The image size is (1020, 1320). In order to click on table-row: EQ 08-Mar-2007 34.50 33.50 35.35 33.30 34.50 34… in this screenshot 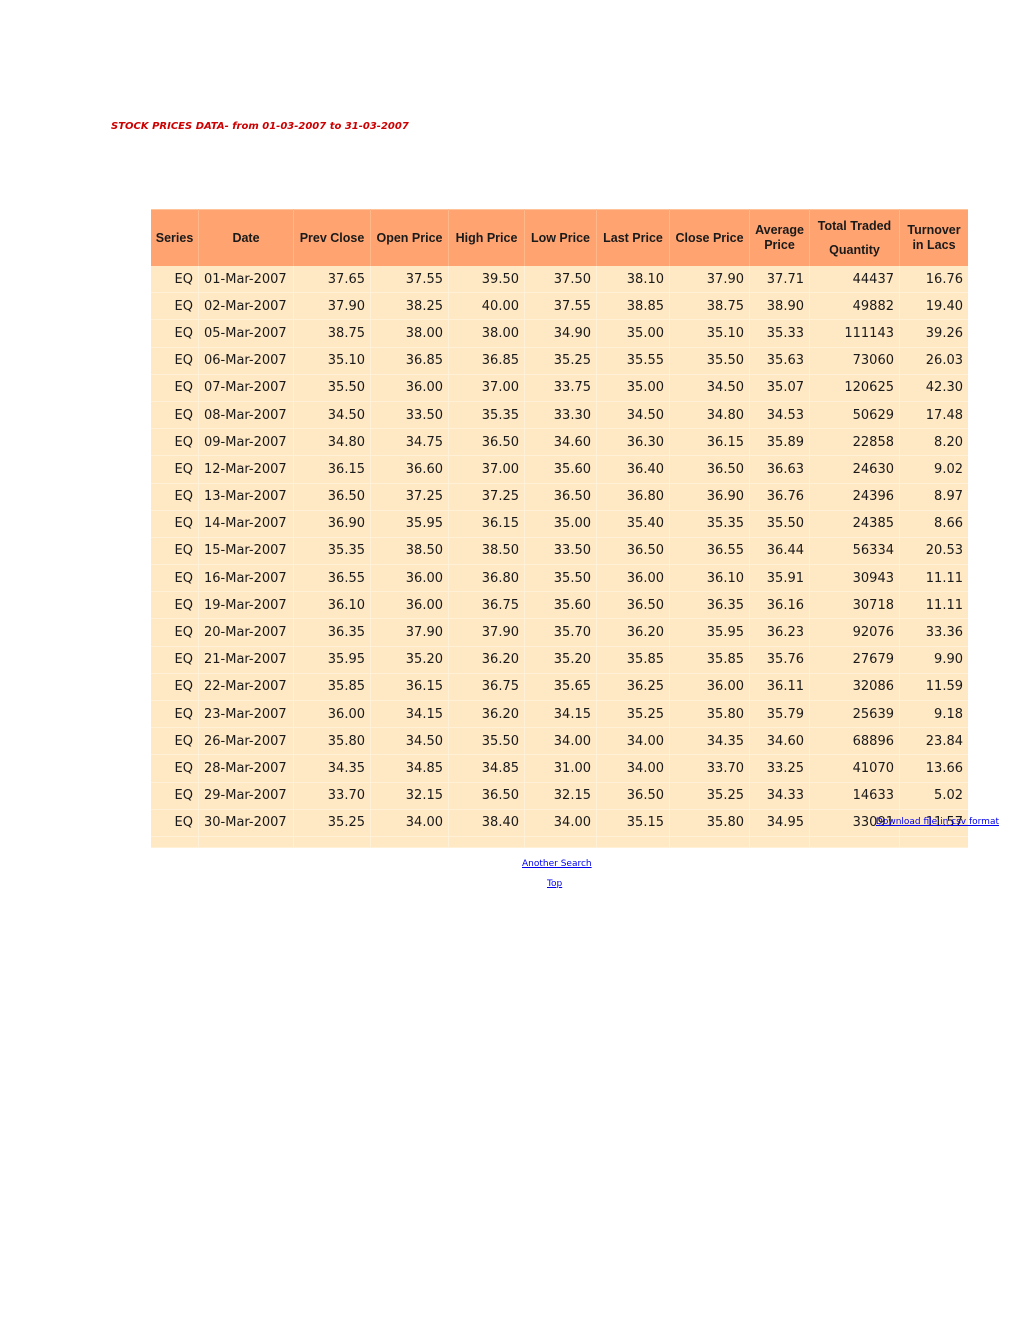, I will do `click(559, 415)`.